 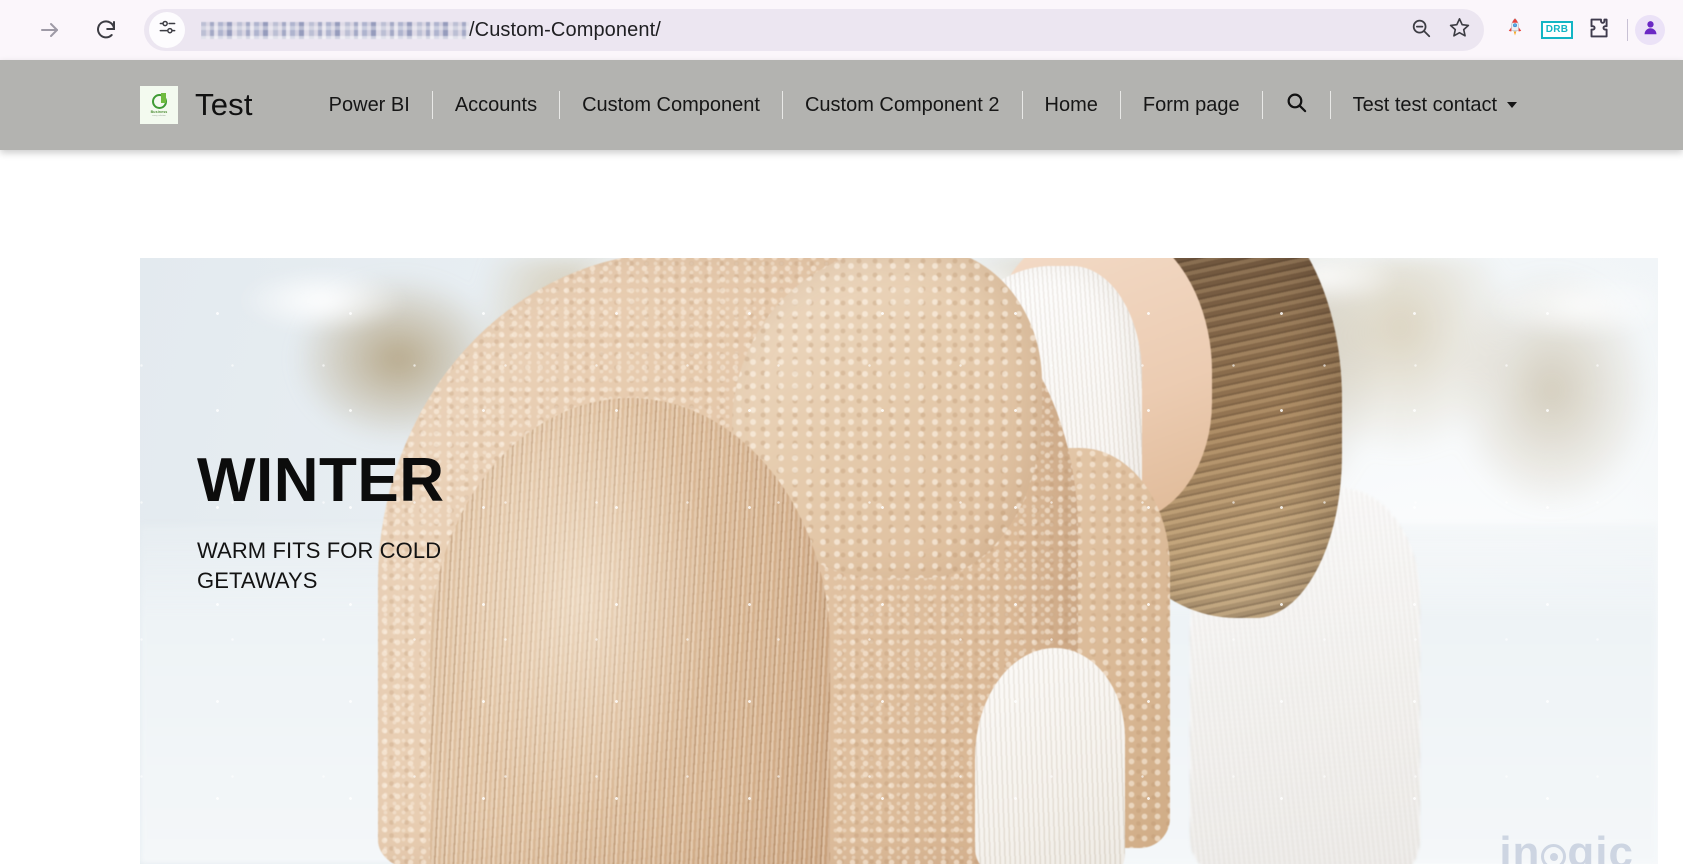 I want to click on puzzle-piece-icon, so click(x=1599, y=30).